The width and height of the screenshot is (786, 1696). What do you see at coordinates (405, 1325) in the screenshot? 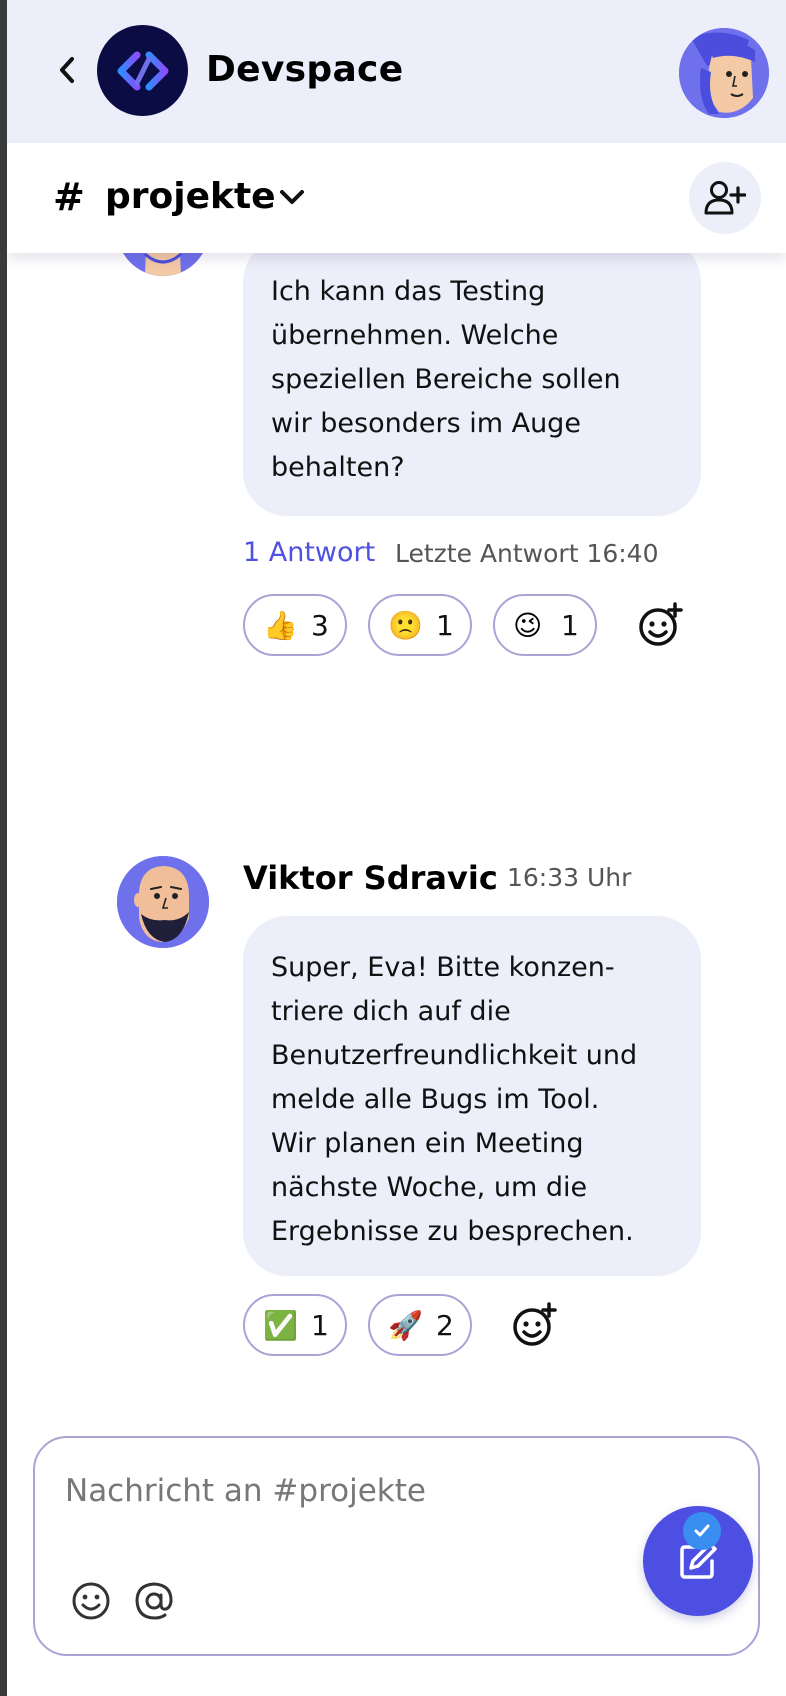
I see `reaction-emoji: 🚀` at bounding box center [405, 1325].